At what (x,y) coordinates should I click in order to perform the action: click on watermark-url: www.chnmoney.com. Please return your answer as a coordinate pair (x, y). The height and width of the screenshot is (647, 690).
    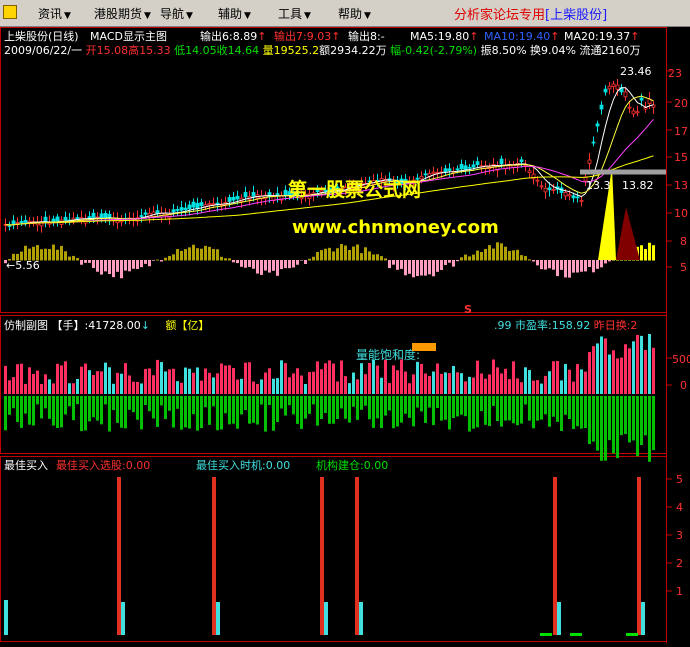
    Looking at the image, I should click on (395, 227).